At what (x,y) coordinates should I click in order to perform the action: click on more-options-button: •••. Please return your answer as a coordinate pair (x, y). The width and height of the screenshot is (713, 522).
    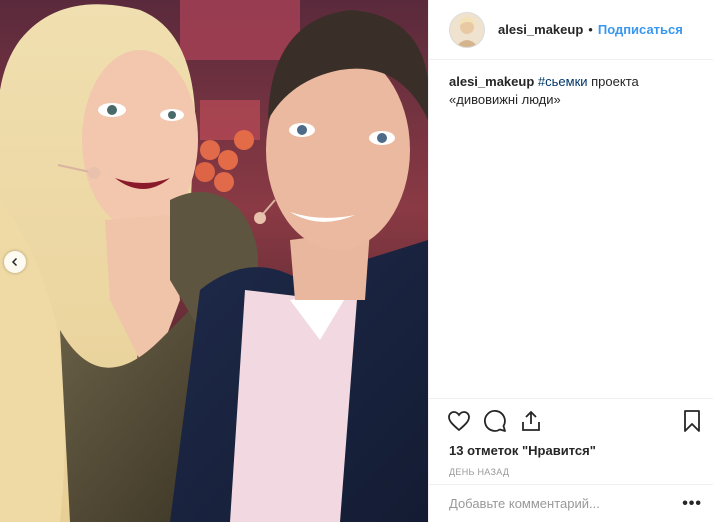
    Looking at the image, I should click on (692, 504).